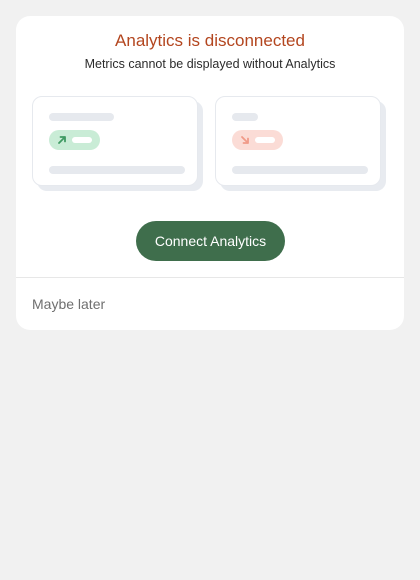 The height and width of the screenshot is (580, 420). I want to click on connect-analytics-button: Connect Analytics, so click(210, 241).